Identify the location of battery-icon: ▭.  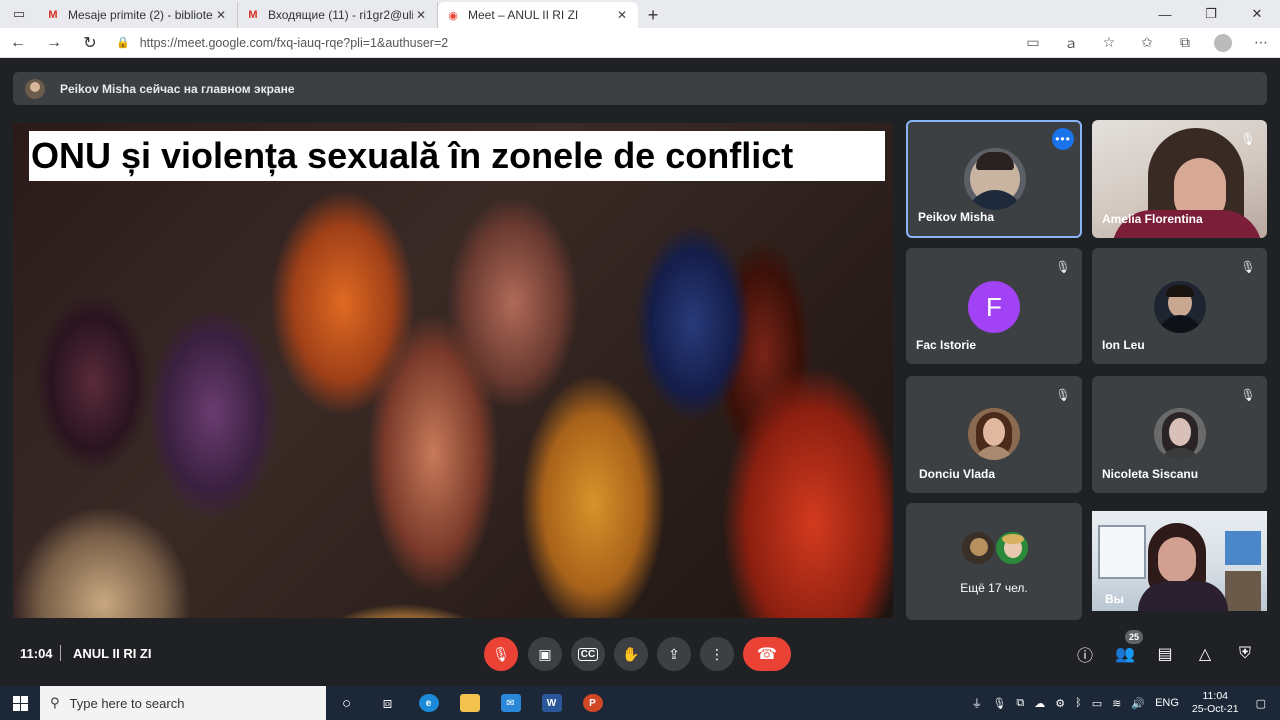
(1097, 703).